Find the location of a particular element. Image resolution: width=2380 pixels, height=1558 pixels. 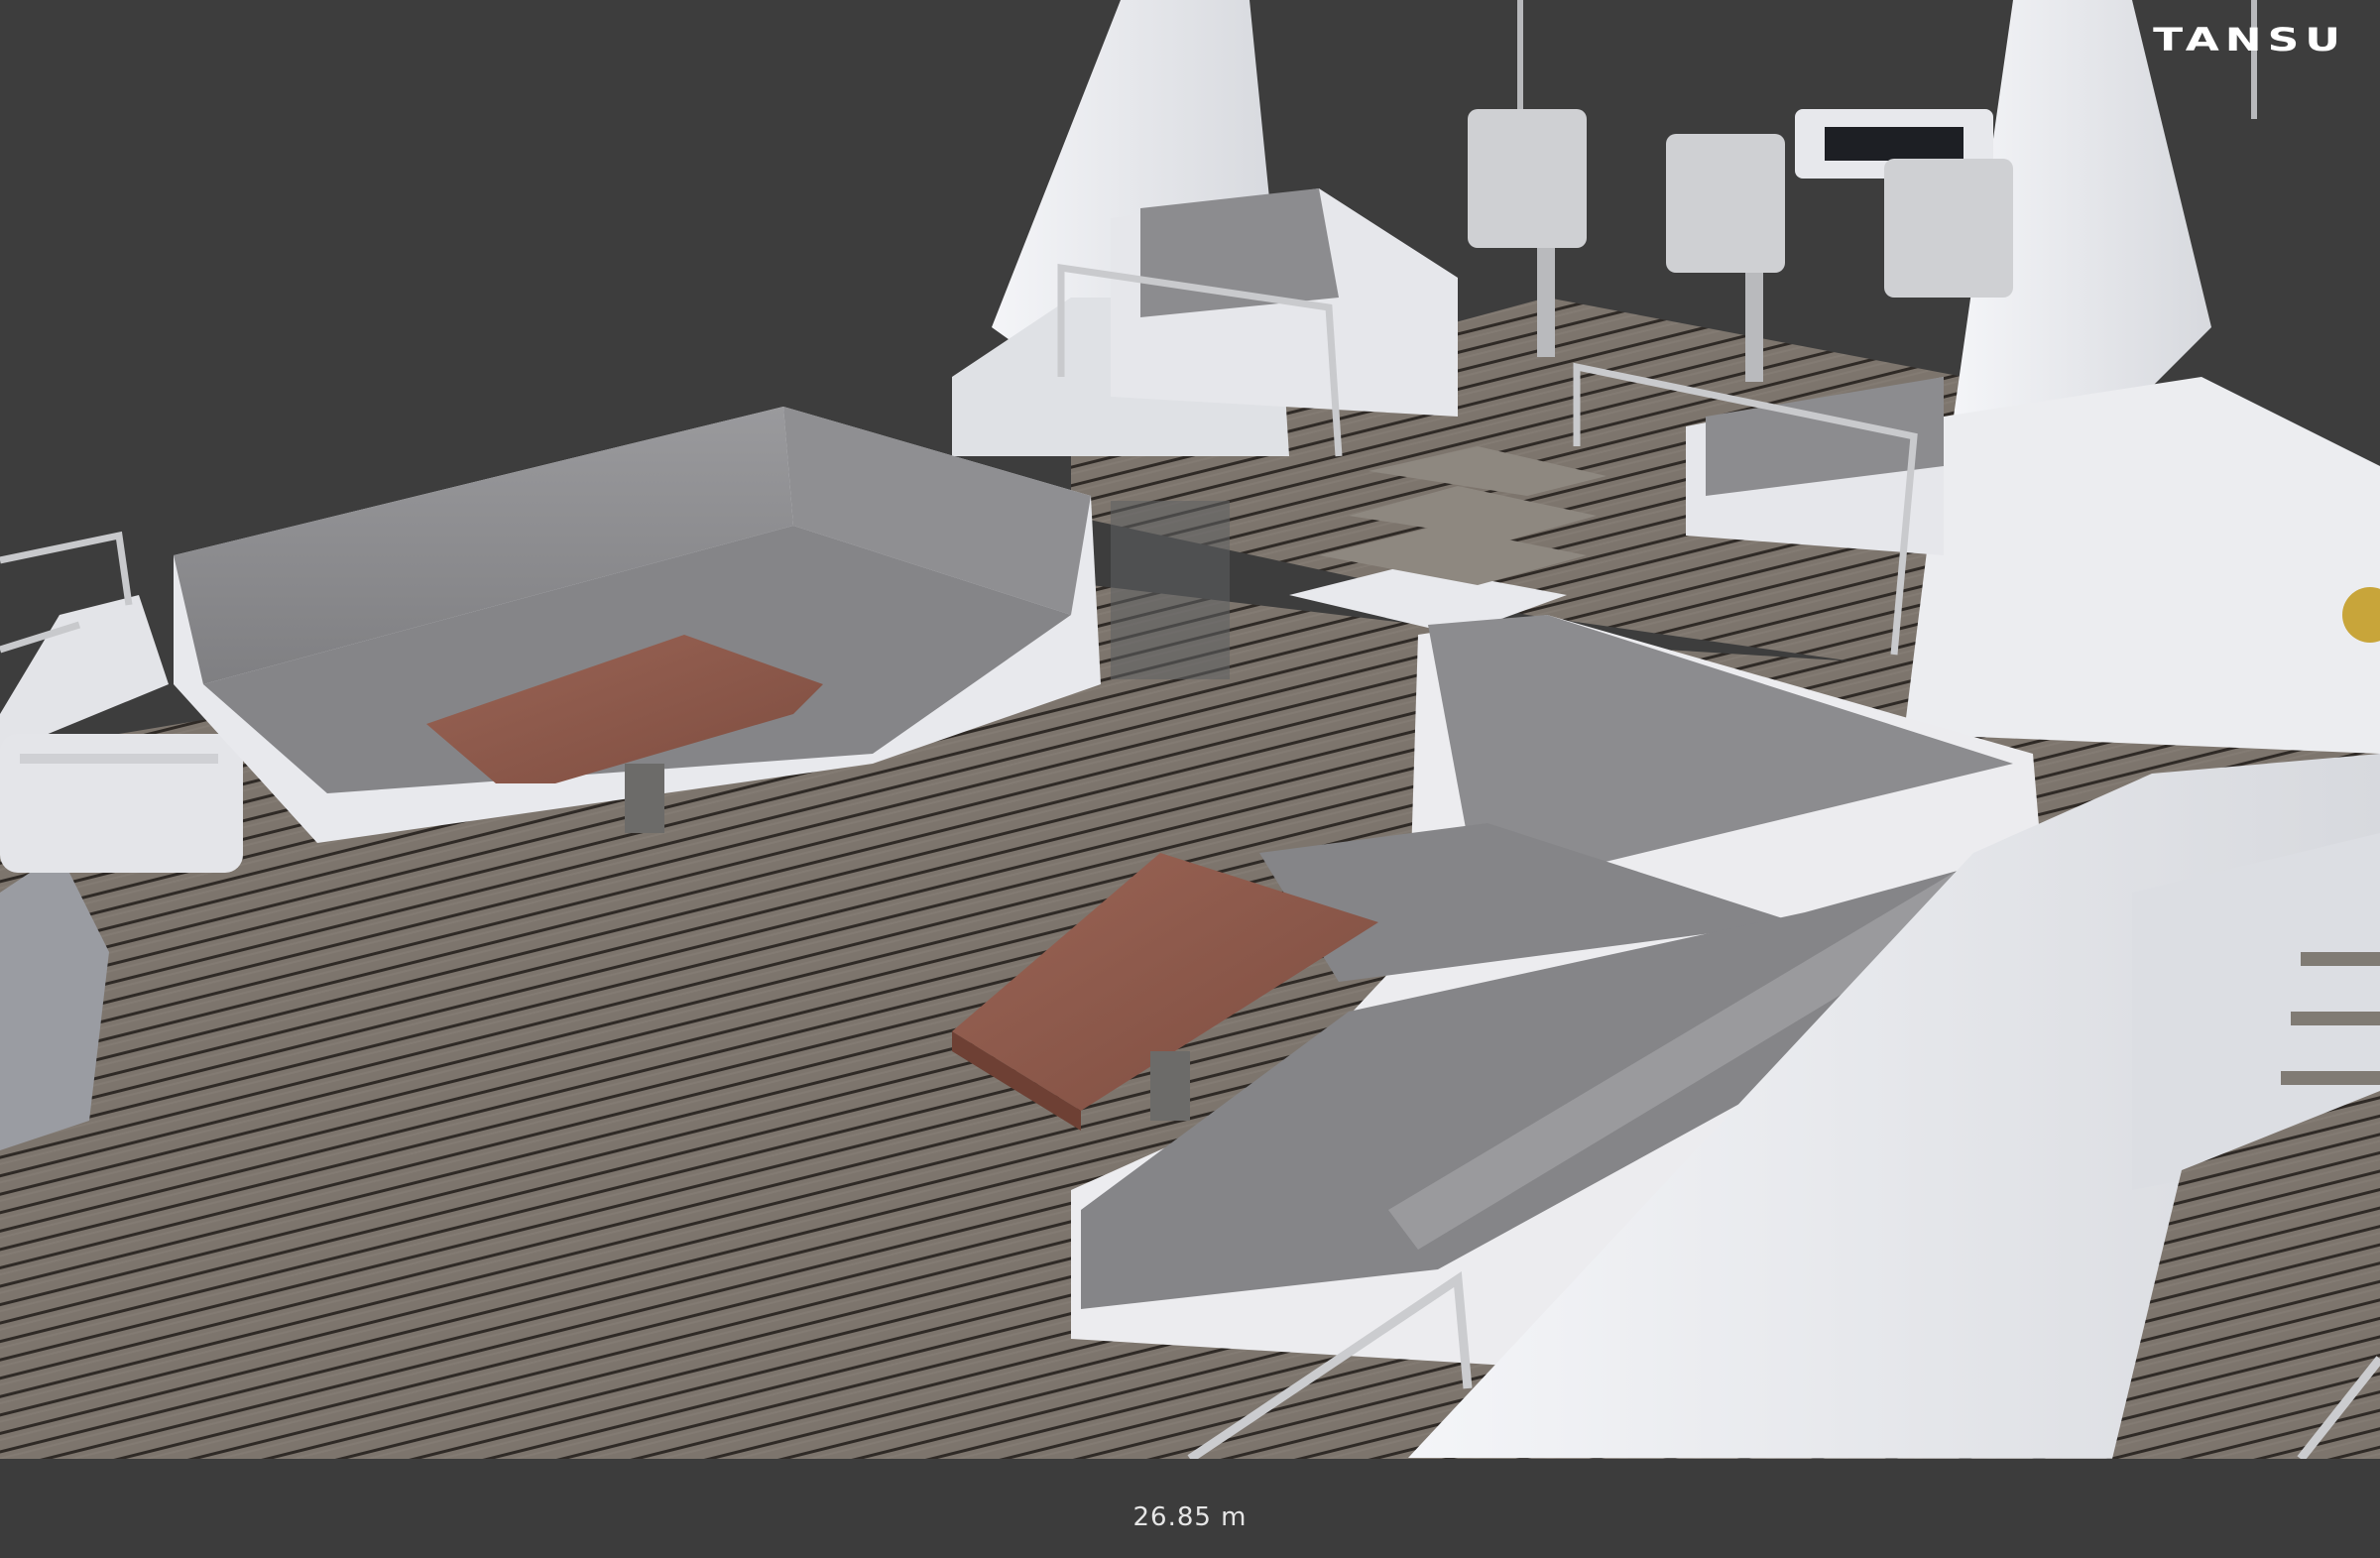

footer-bar: 26.85 m is located at coordinates (1190, 1508).